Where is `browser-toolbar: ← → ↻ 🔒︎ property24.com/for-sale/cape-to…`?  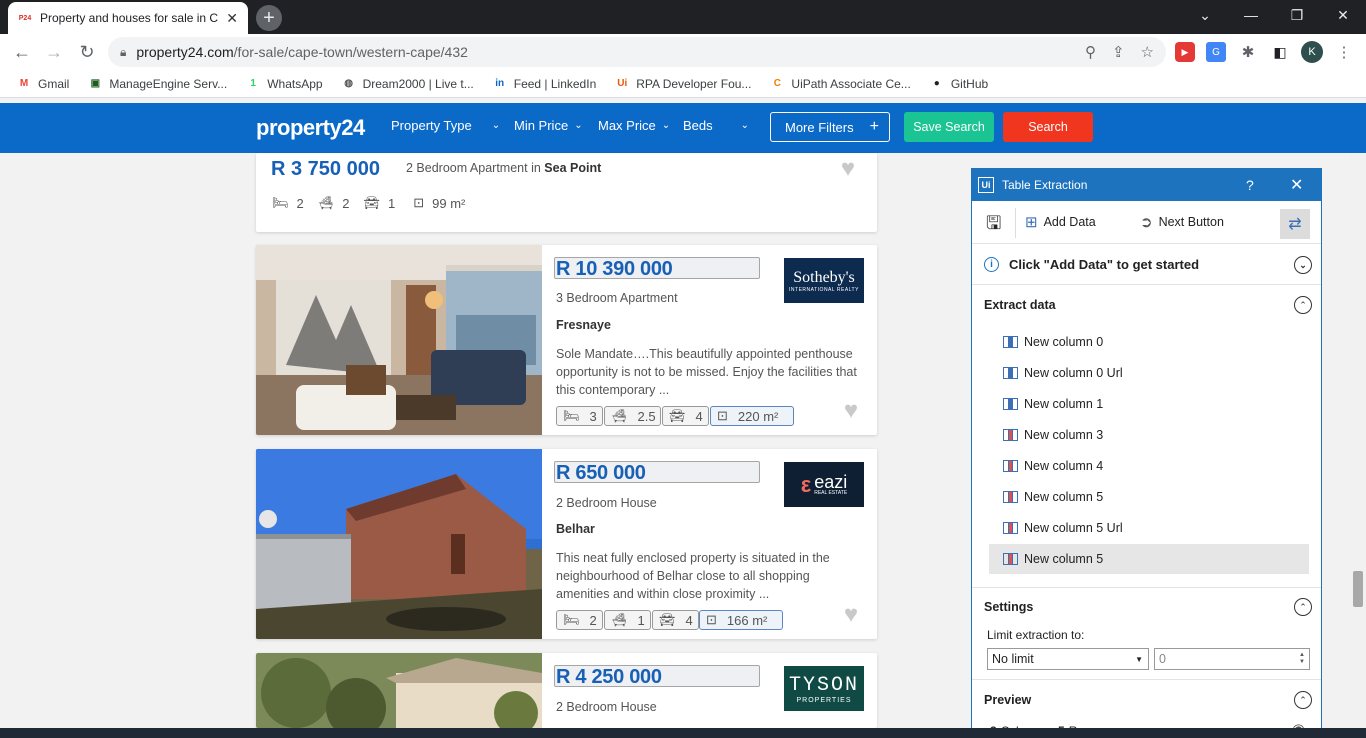 browser-toolbar: ← → ↻ 🔒︎ property24.com/for-sale/cape-to… is located at coordinates (683, 52).